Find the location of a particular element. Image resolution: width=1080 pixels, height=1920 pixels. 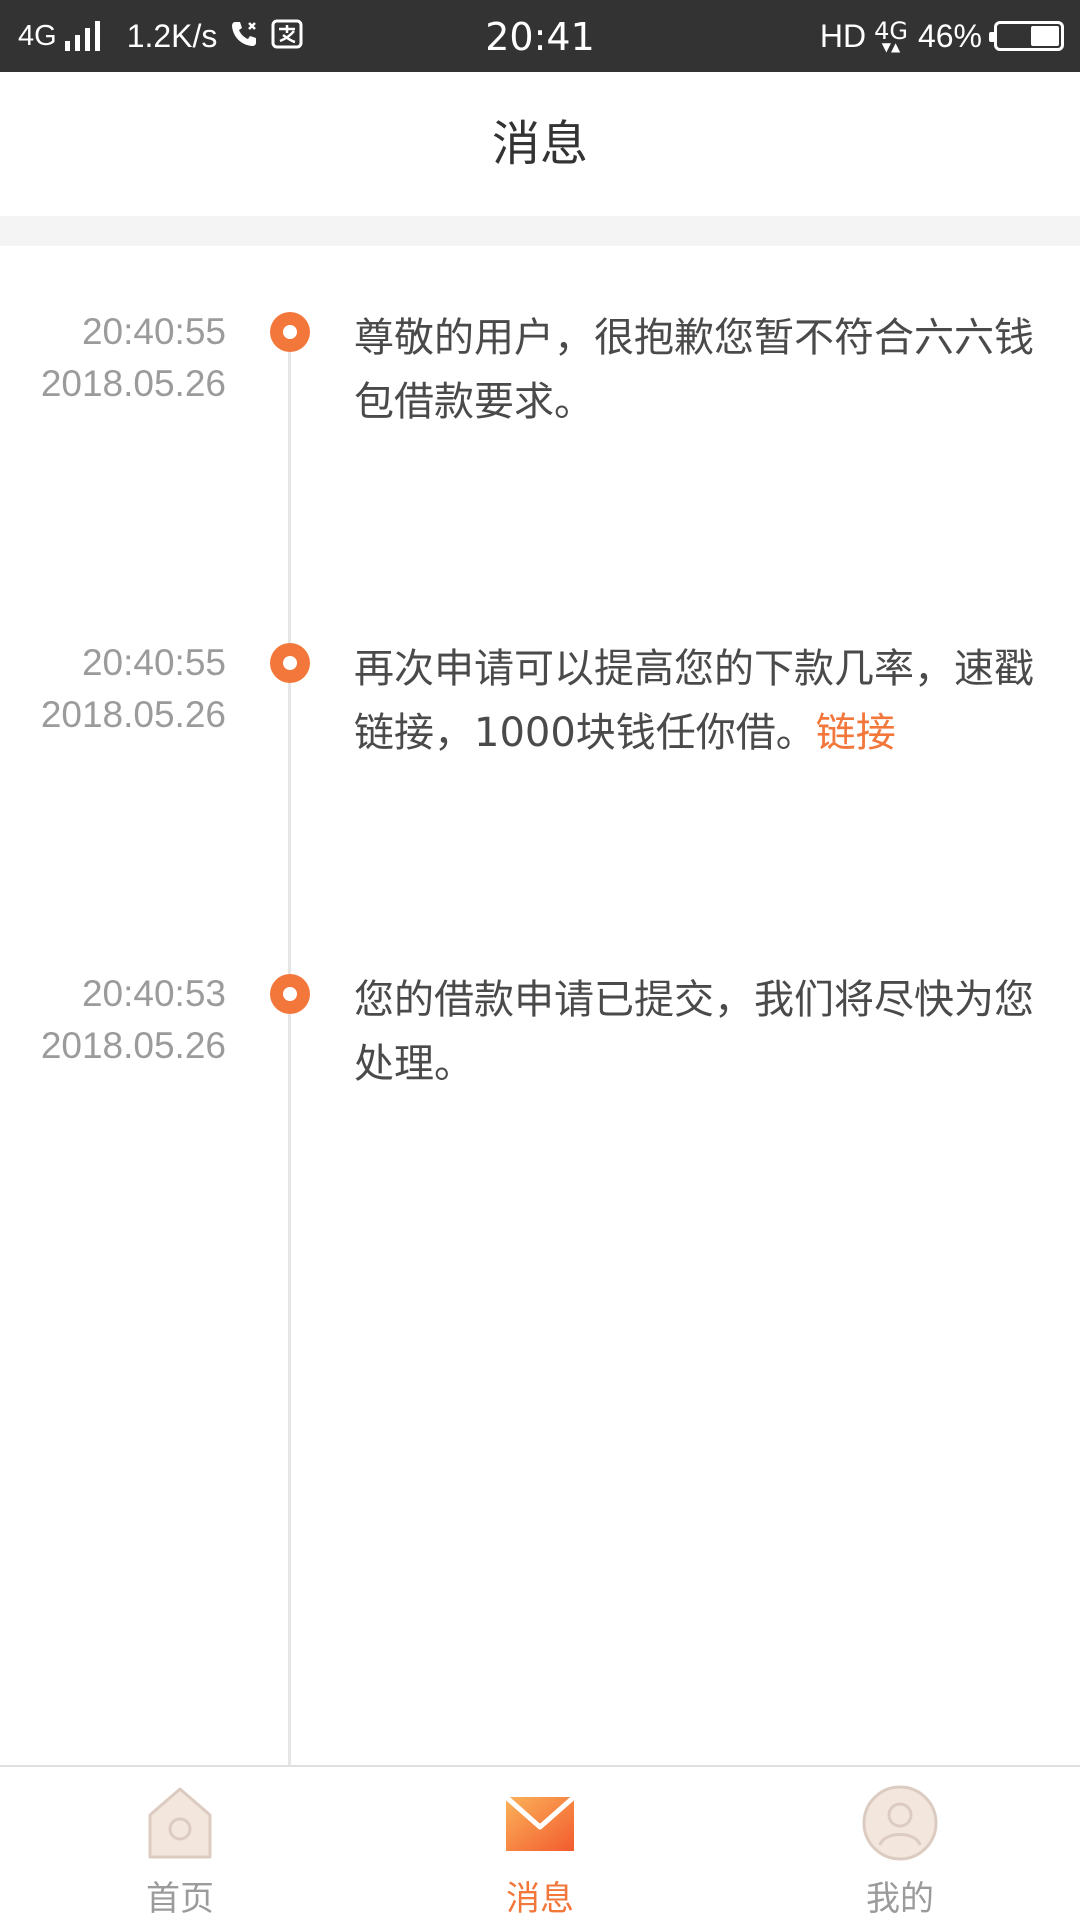

page-title: 消息 is located at coordinates (539, 144).